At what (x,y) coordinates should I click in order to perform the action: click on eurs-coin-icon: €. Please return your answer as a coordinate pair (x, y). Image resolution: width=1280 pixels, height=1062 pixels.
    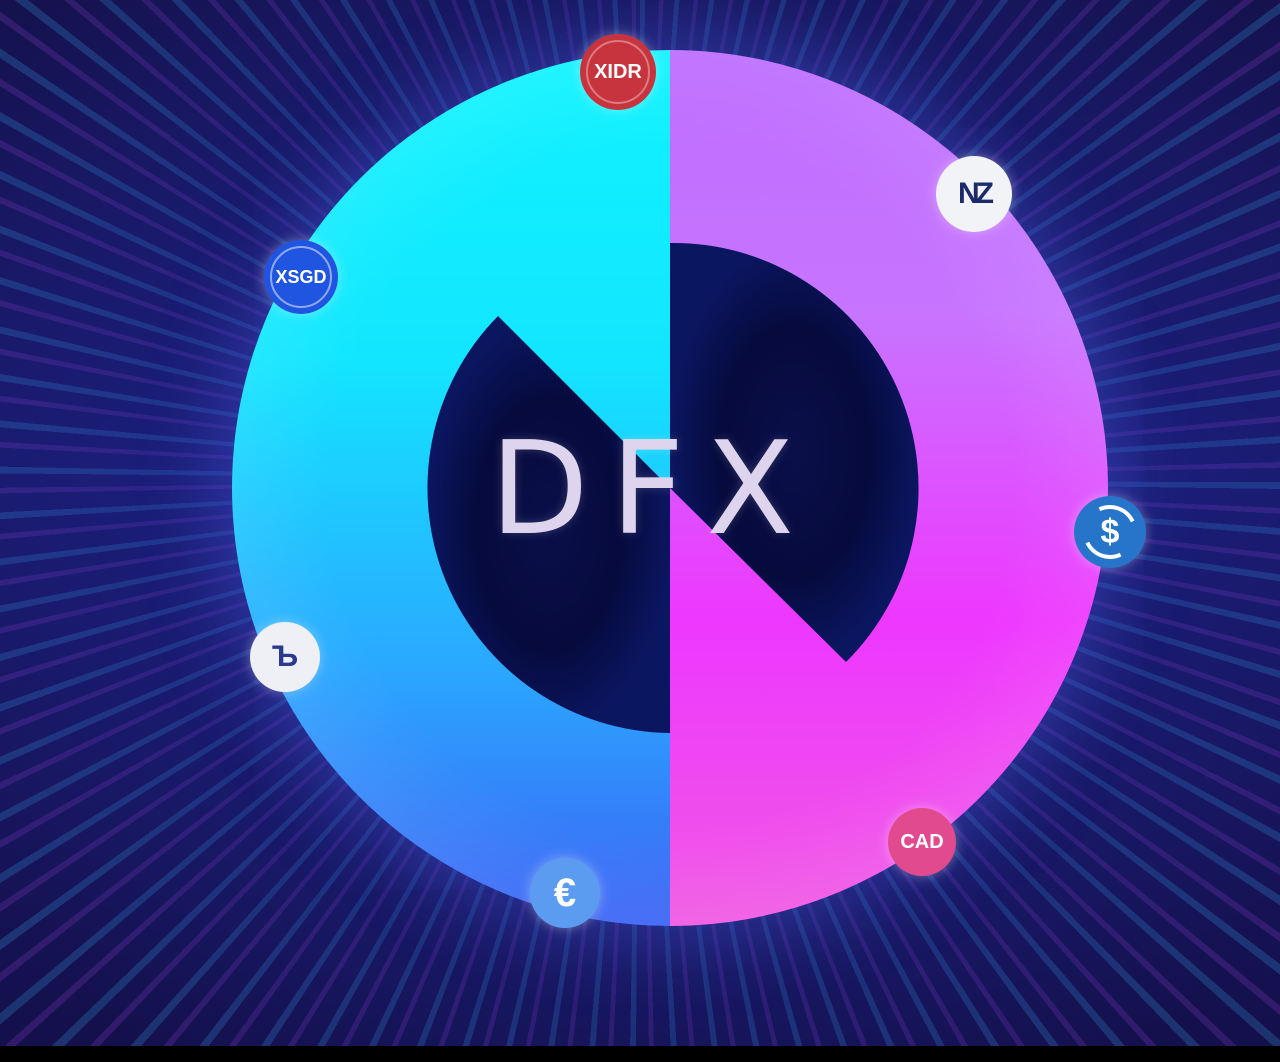
    Looking at the image, I should click on (565, 893).